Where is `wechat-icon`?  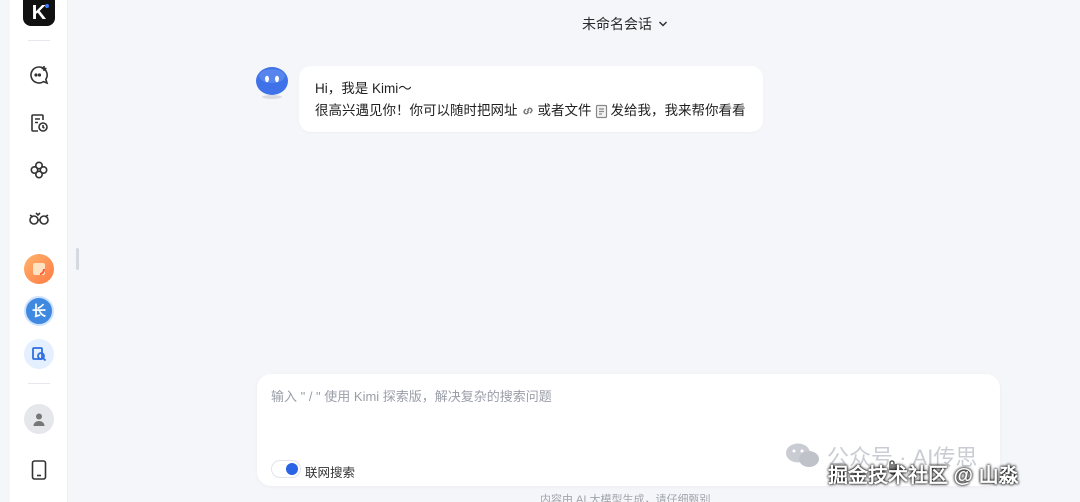 wechat-icon is located at coordinates (802, 455).